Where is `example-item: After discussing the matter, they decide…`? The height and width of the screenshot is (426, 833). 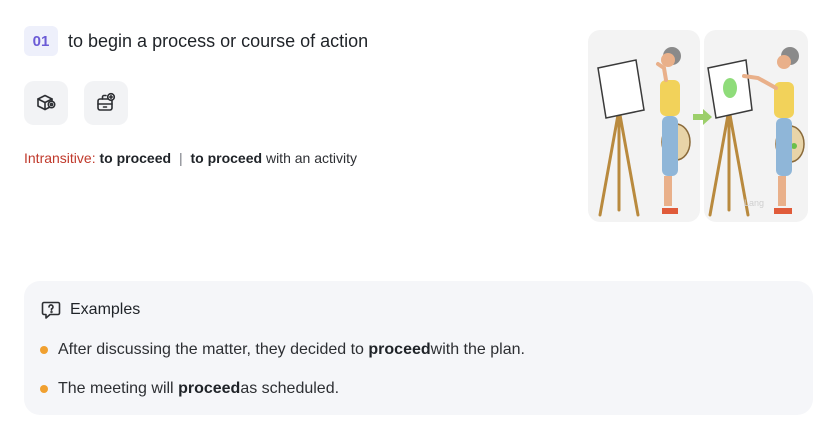 example-item: After discussing the matter, they decide… is located at coordinates (282, 350).